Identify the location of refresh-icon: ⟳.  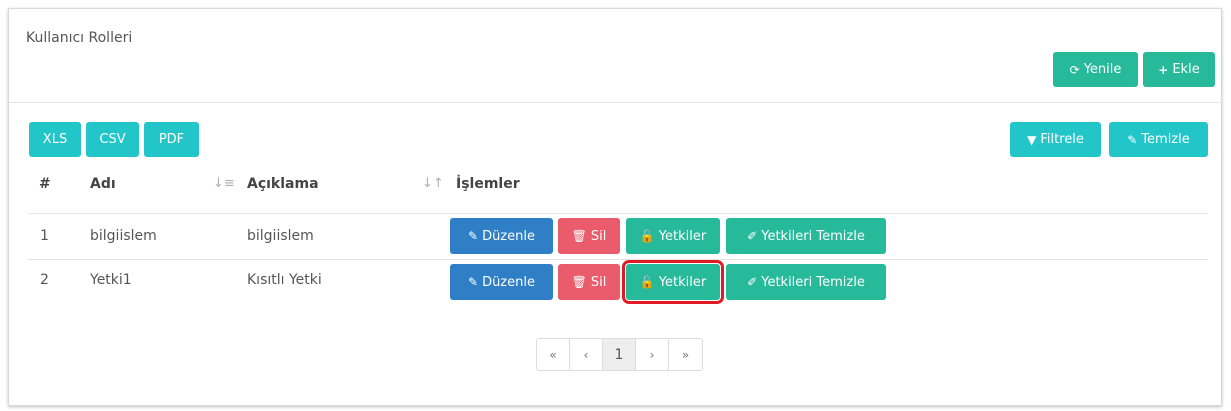
(1074, 69).